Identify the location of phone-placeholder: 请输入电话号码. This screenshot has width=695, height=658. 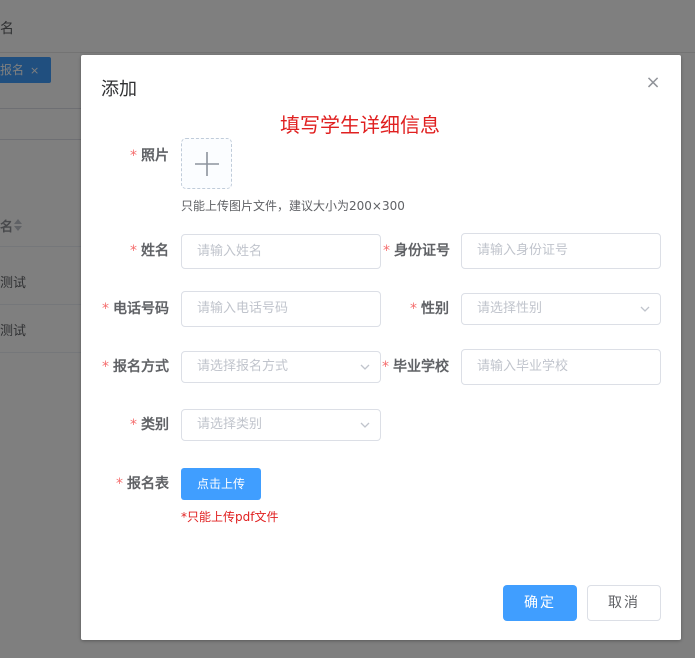
(243, 308).